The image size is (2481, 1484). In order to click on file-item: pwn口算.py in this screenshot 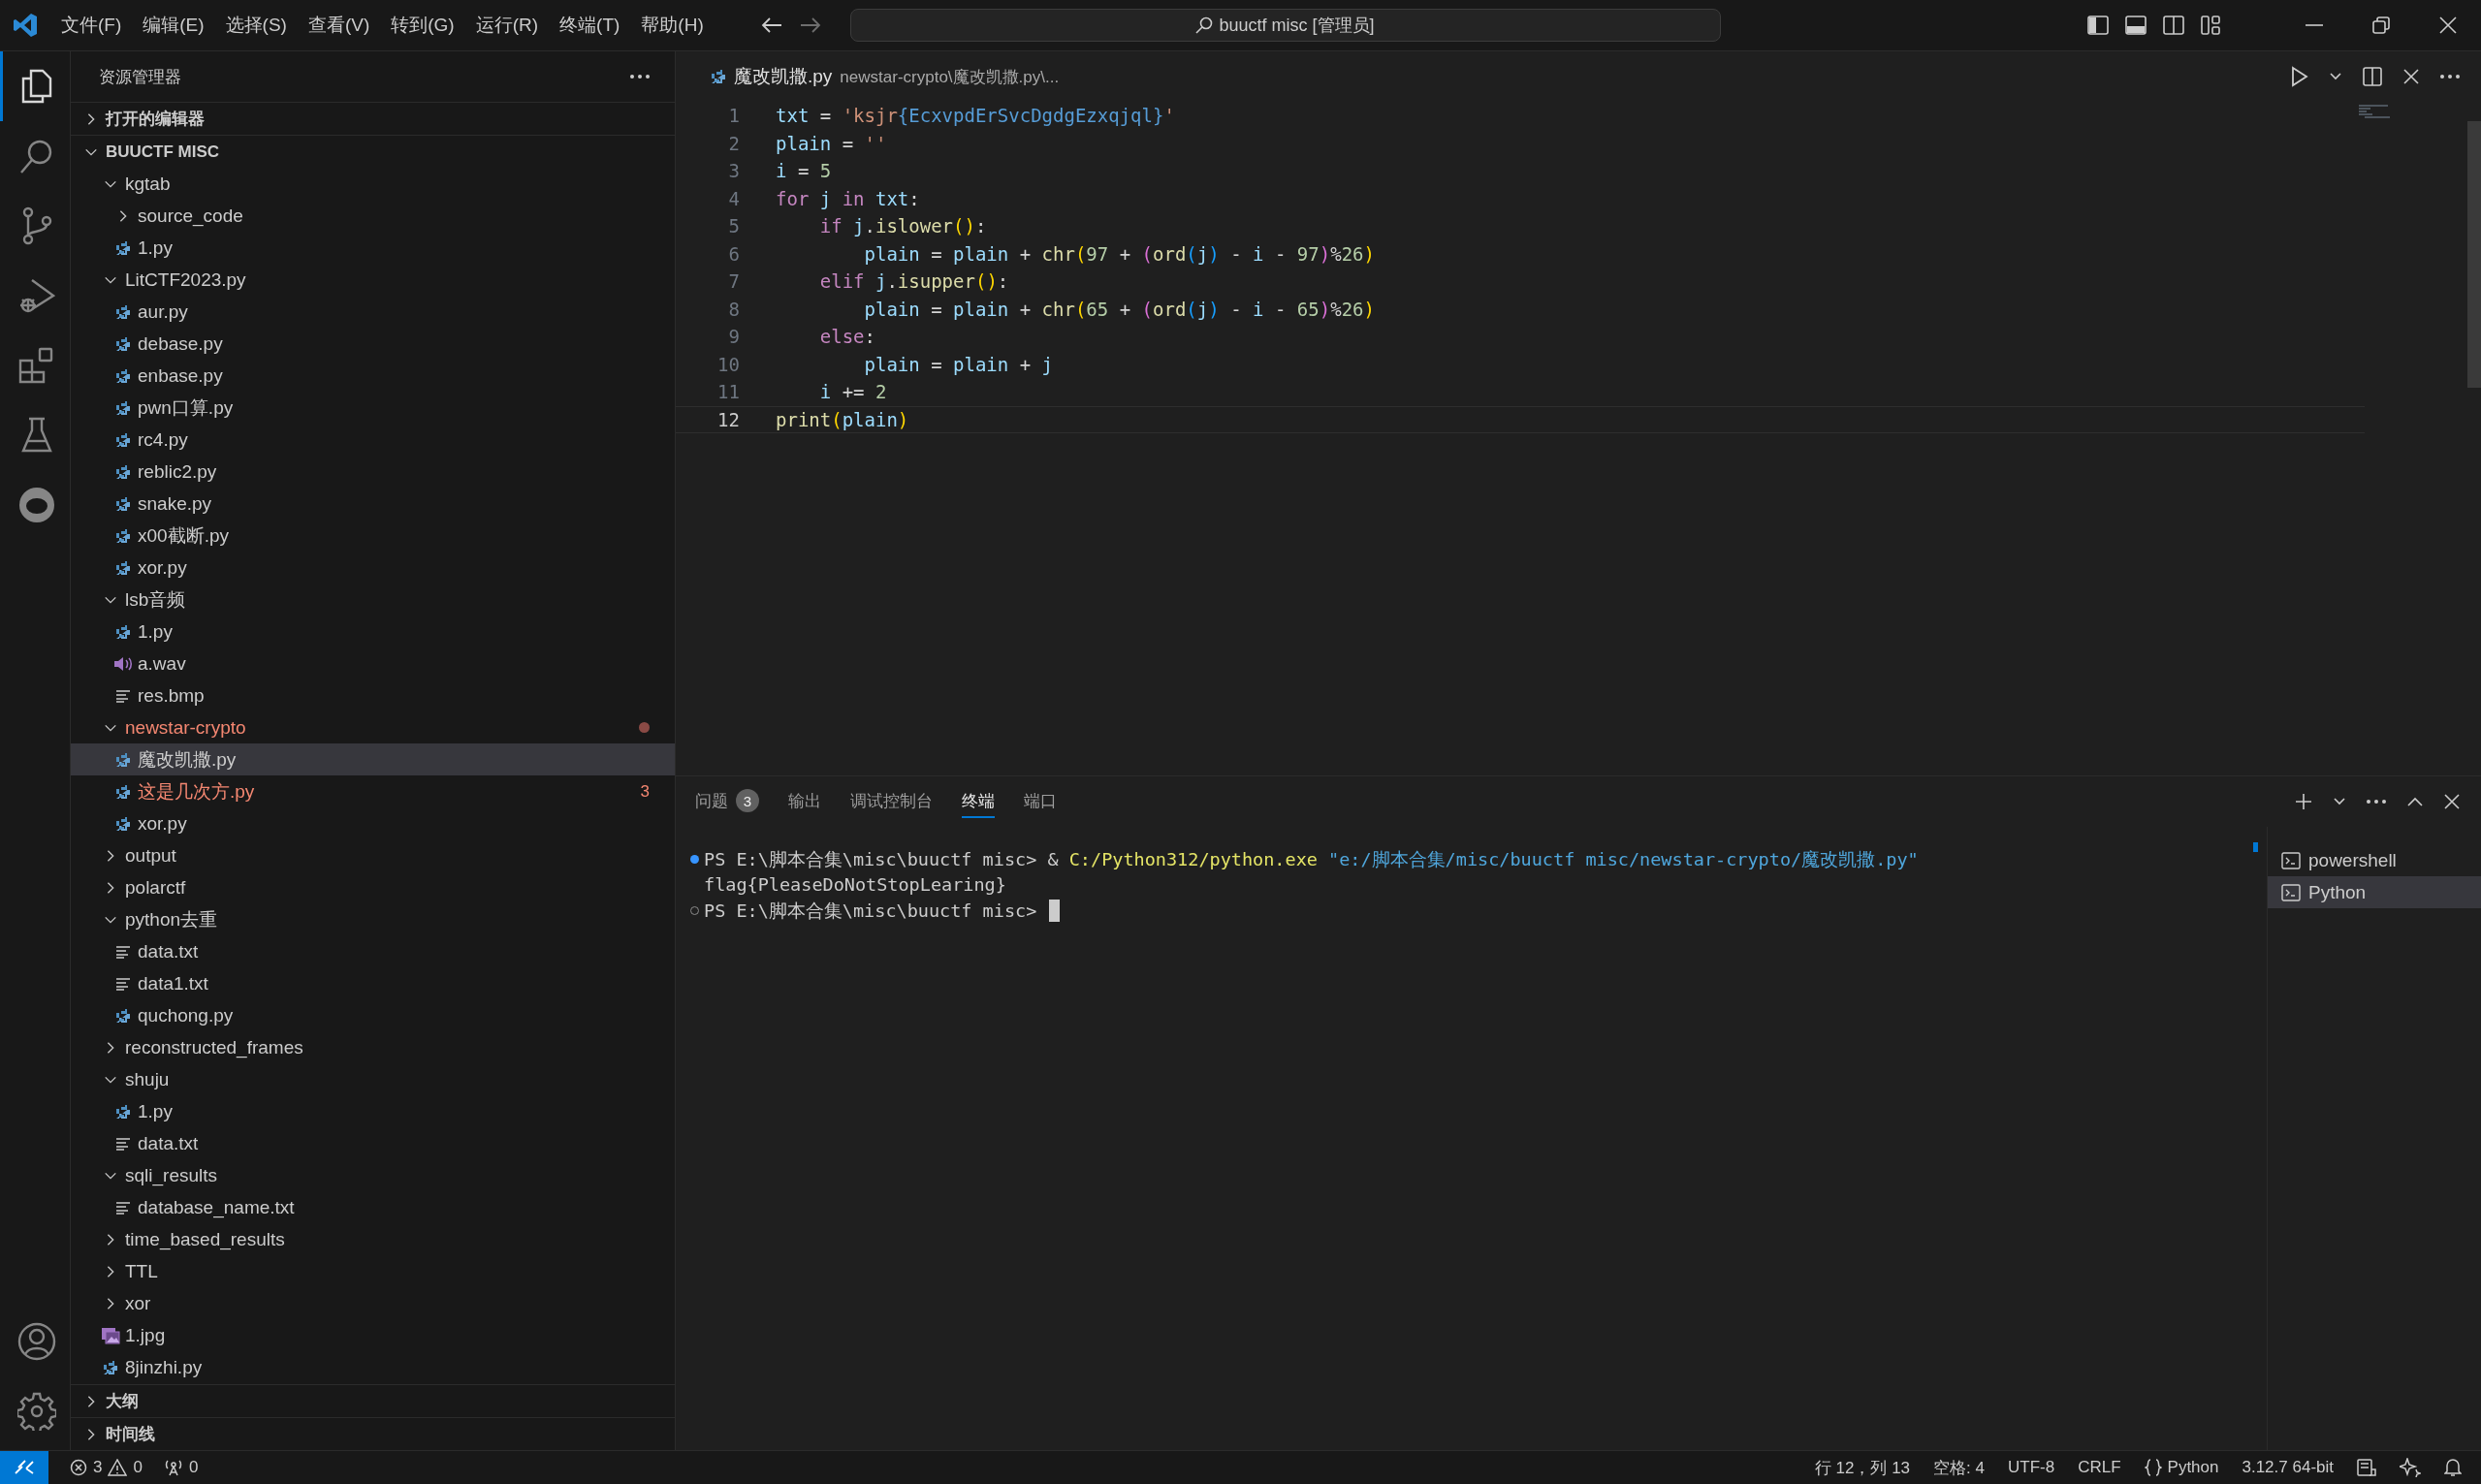, I will do `click(373, 408)`.